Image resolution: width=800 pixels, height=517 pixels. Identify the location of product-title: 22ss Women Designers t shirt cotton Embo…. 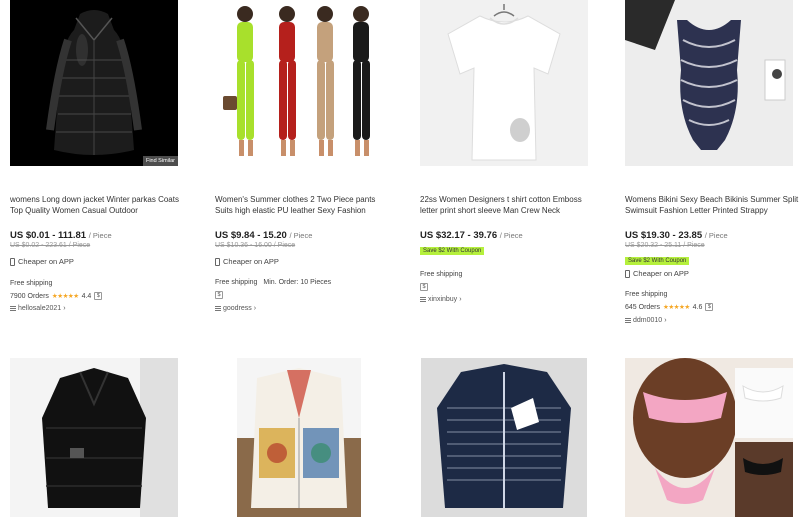
(509, 206).